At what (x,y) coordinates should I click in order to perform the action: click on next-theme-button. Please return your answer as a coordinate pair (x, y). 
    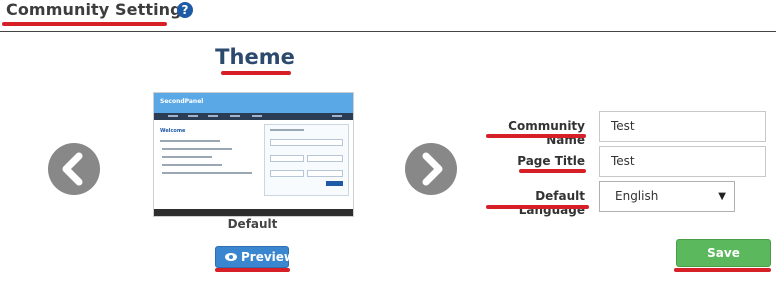
    Looking at the image, I should click on (431, 169).